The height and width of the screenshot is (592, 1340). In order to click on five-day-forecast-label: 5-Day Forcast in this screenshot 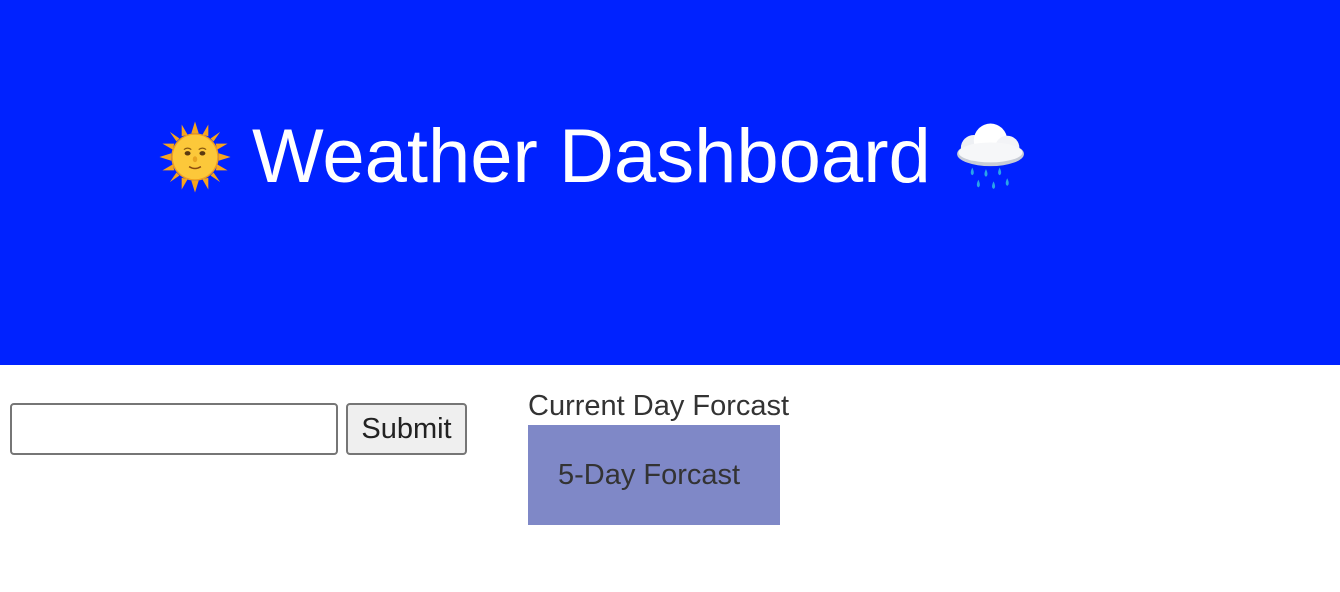, I will do `click(649, 475)`.